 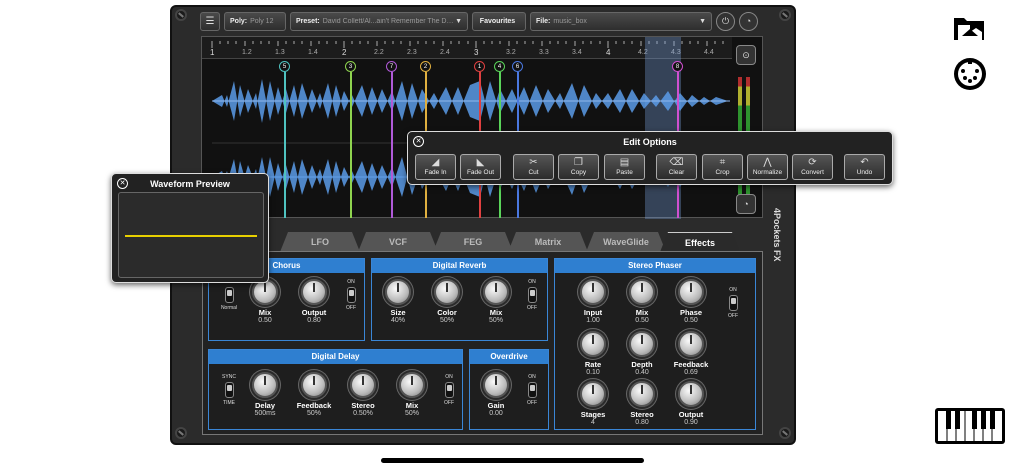 What do you see at coordinates (970, 428) in the screenshot?
I see `keyboard-icon` at bounding box center [970, 428].